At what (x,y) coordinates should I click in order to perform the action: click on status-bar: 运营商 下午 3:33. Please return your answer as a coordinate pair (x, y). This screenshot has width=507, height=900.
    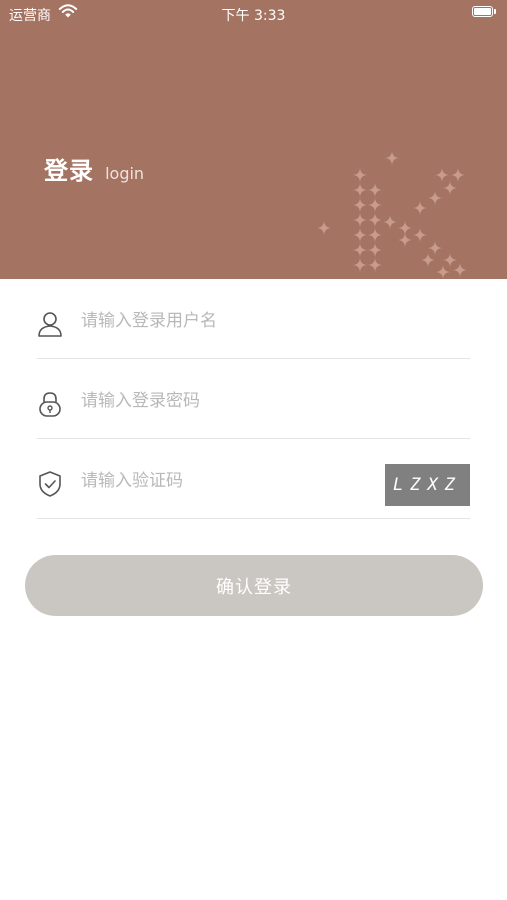
    Looking at the image, I should click on (253, 14).